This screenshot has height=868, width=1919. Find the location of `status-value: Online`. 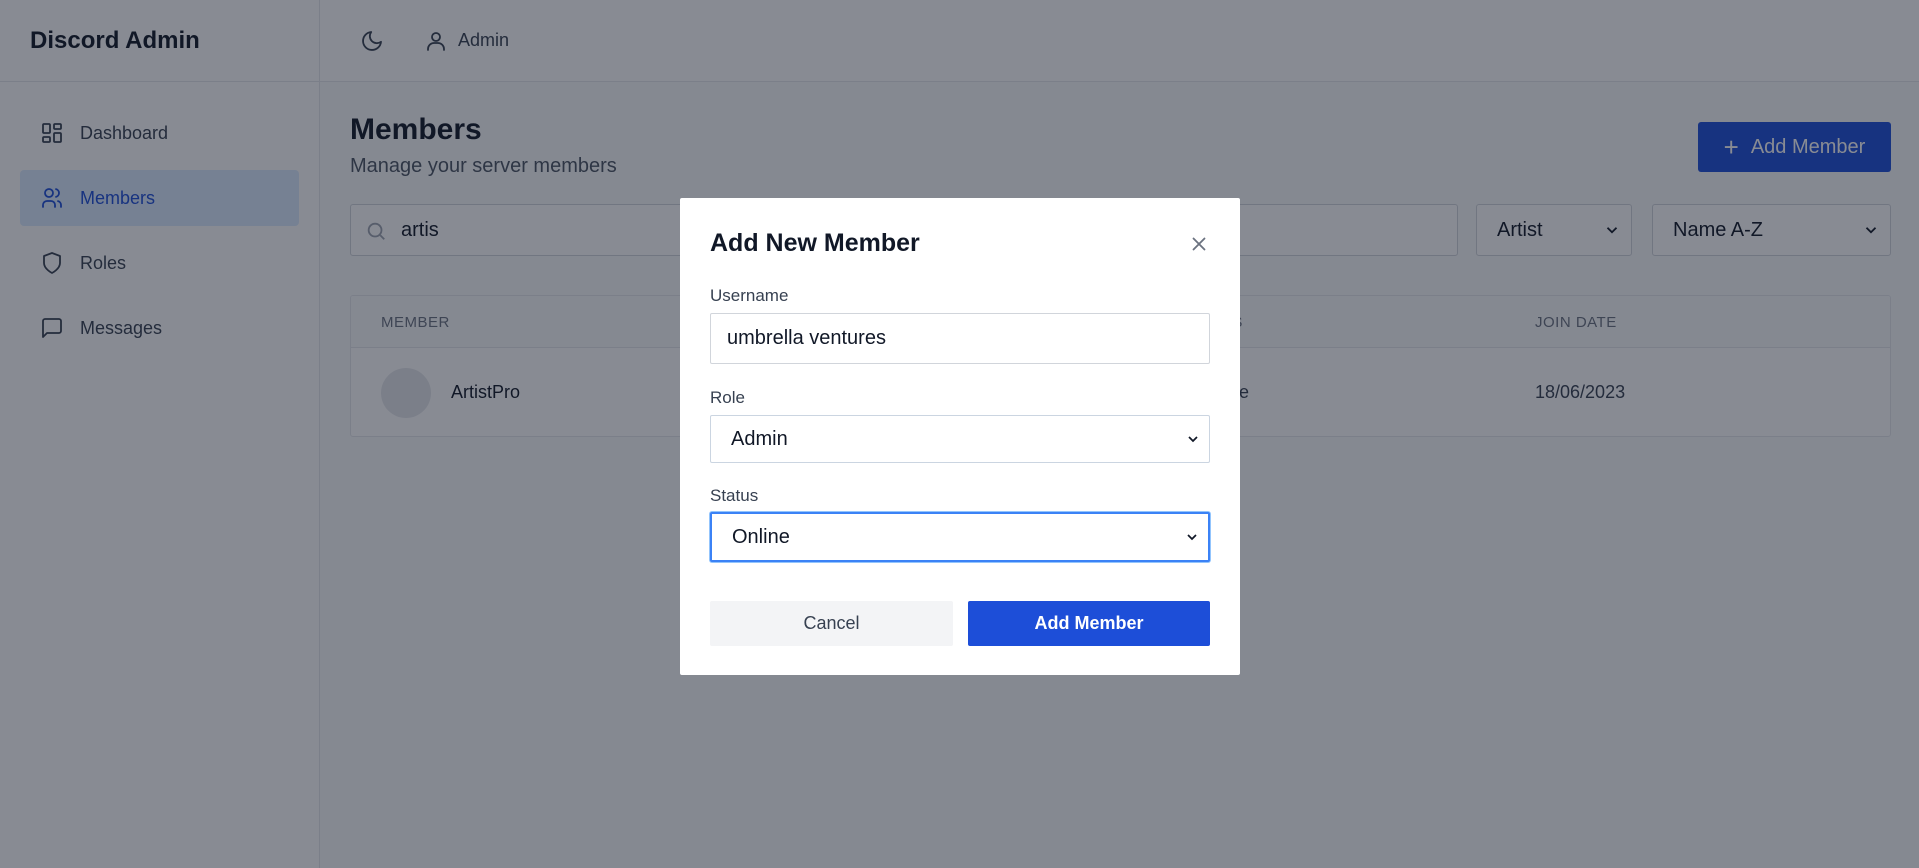

status-value: Online is located at coordinates (761, 536).